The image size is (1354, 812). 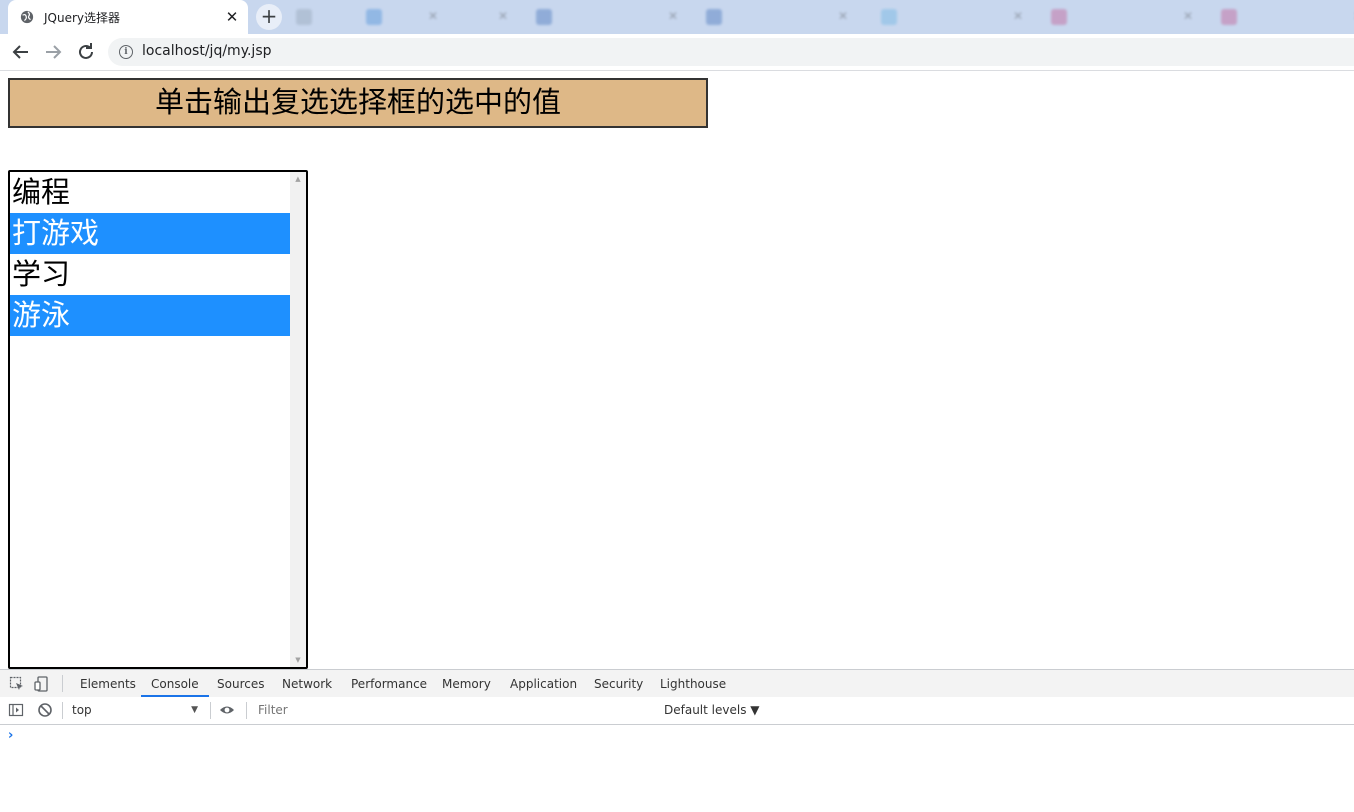 What do you see at coordinates (298, 660) in the screenshot?
I see `scroll-down-icon: ▼` at bounding box center [298, 660].